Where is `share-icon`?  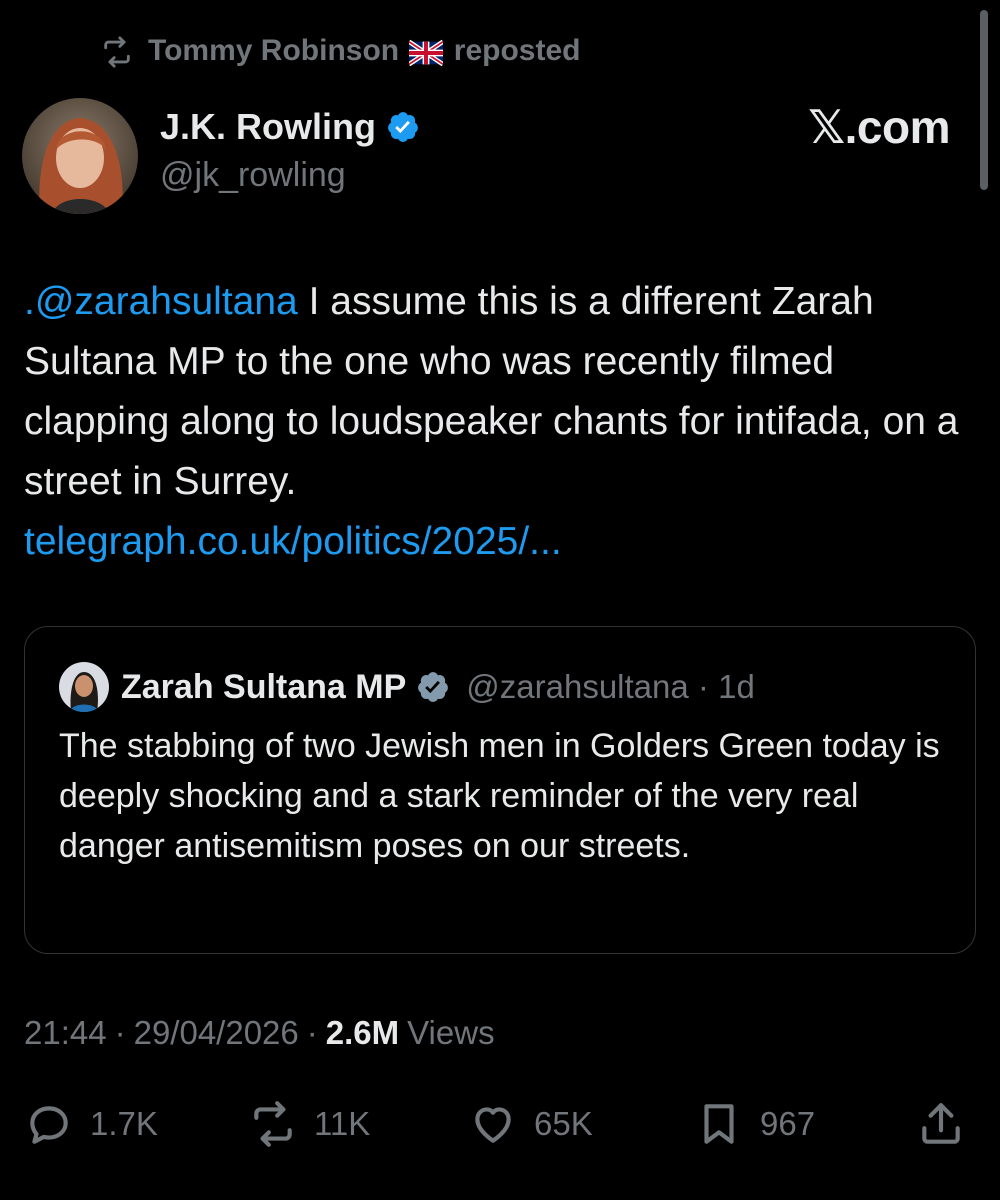 share-icon is located at coordinates (941, 1123).